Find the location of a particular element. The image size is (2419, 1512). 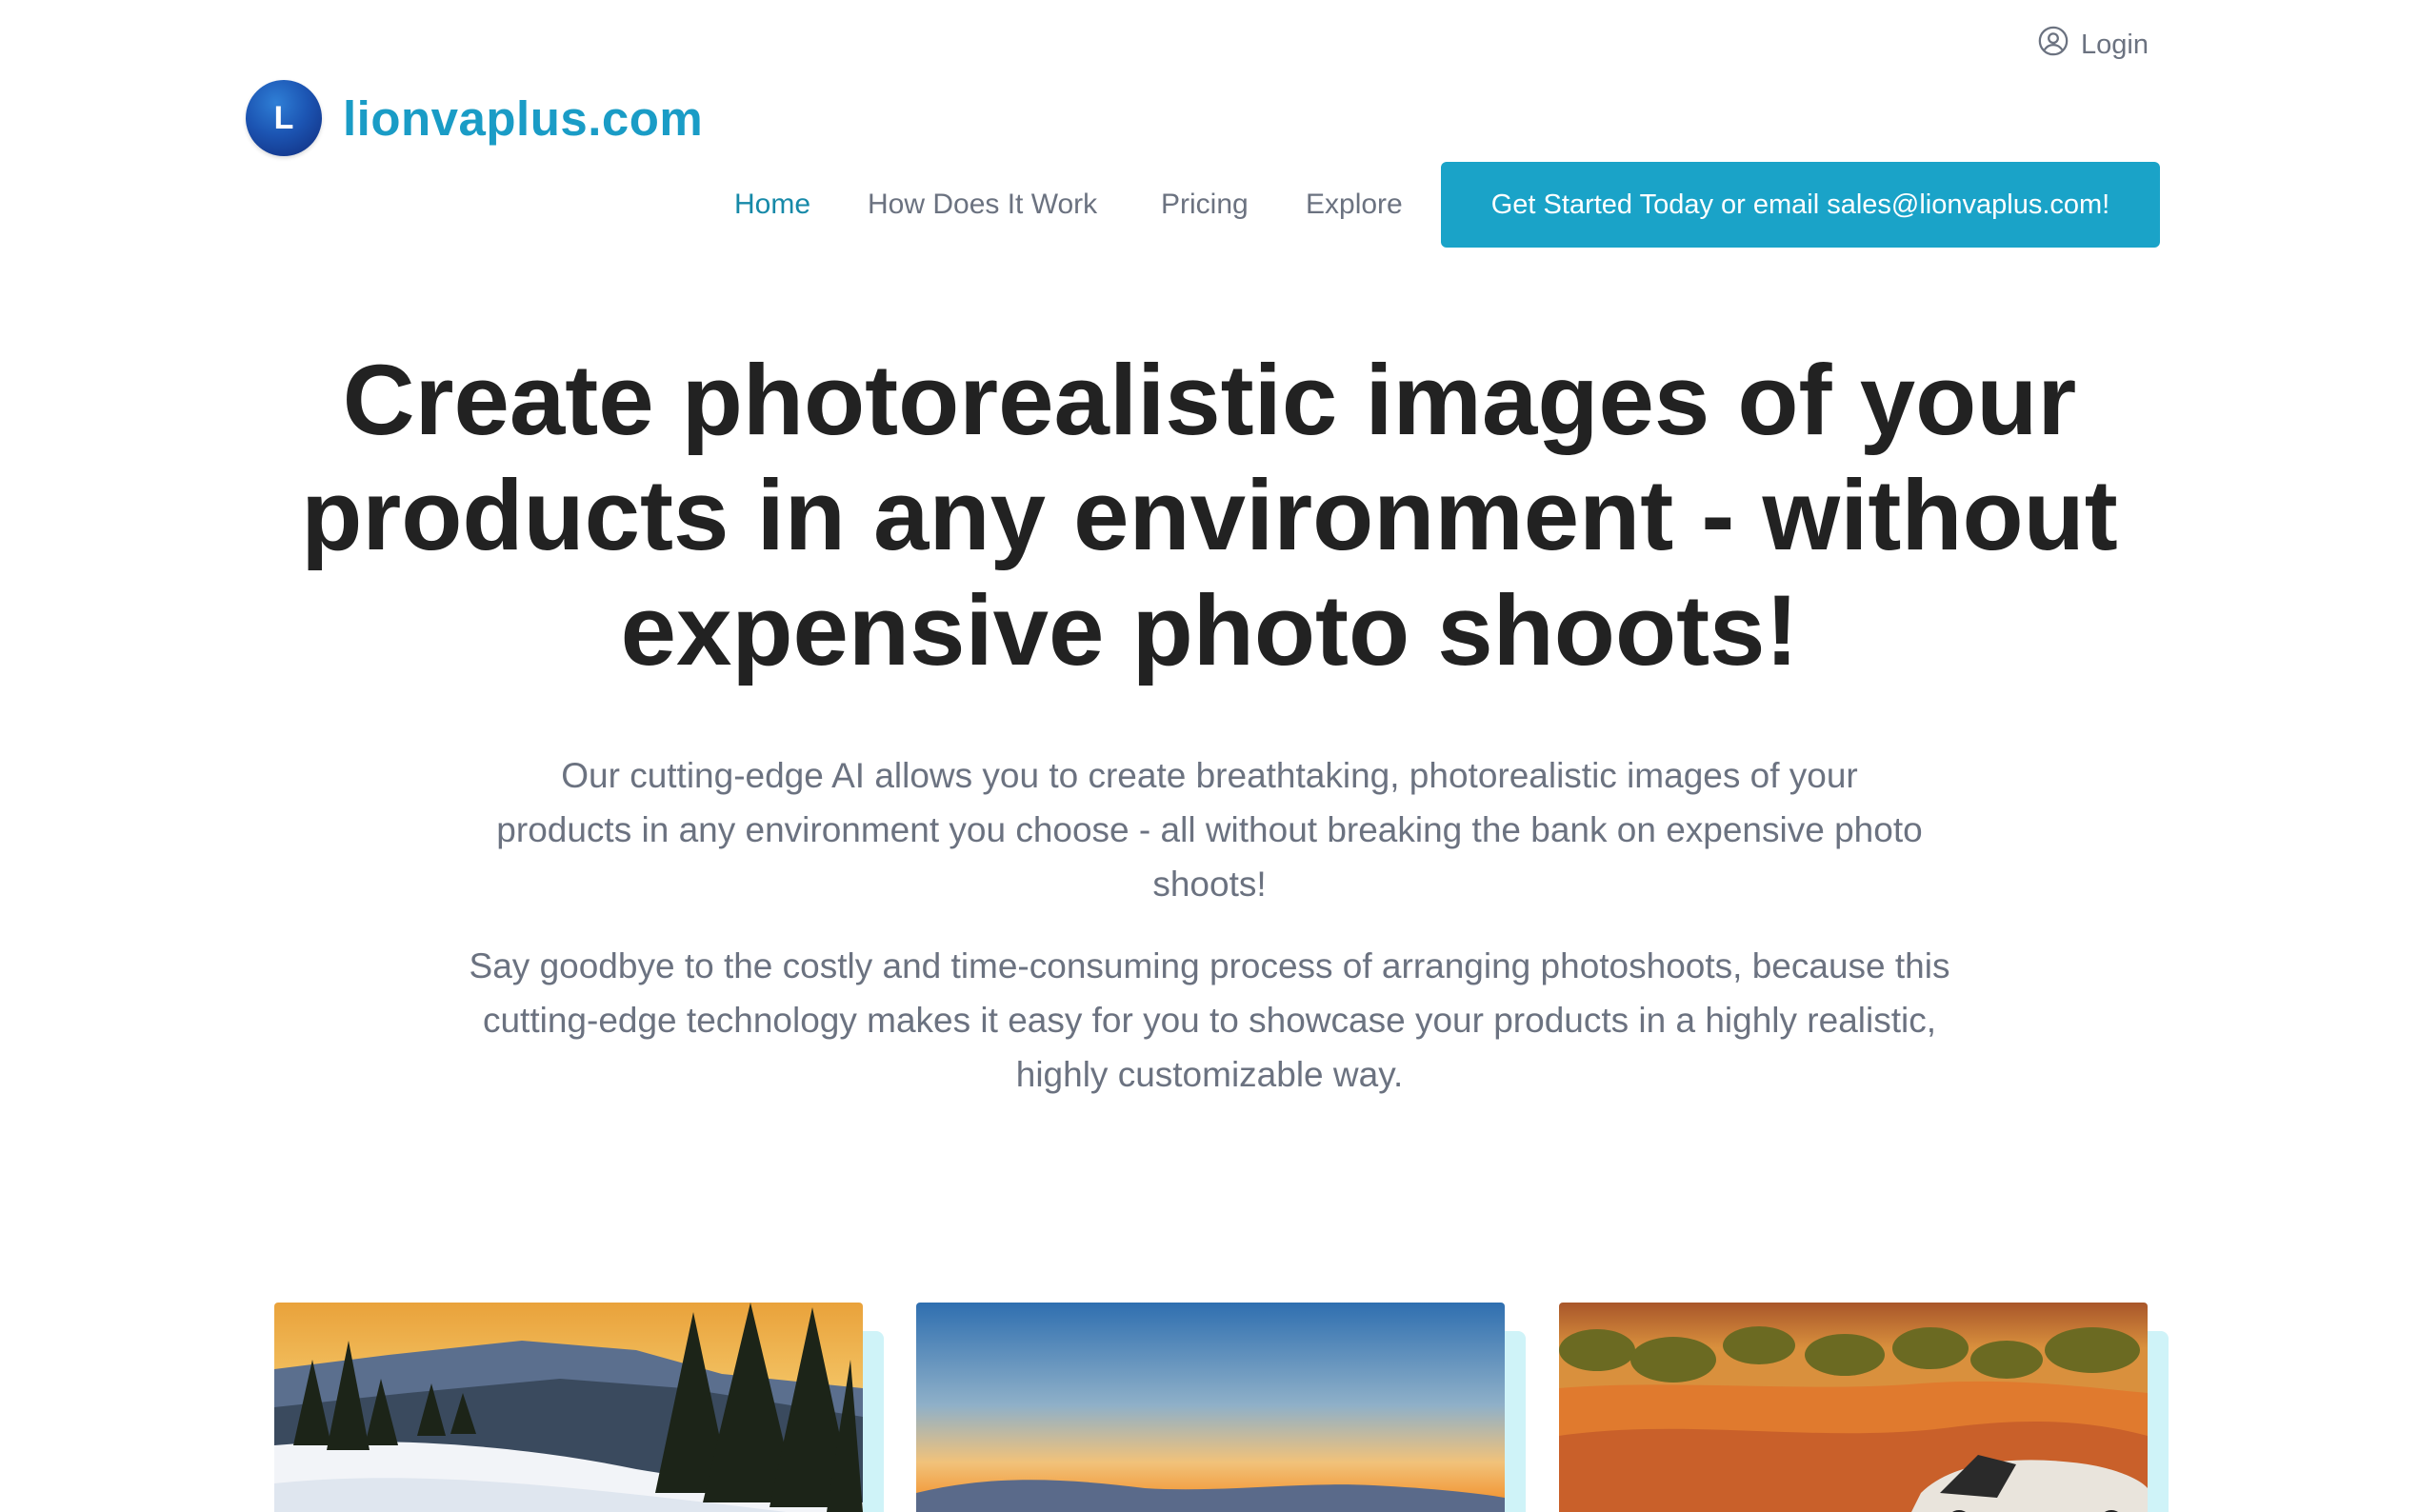

nav-item-pricing: Pricing is located at coordinates (1205, 205).